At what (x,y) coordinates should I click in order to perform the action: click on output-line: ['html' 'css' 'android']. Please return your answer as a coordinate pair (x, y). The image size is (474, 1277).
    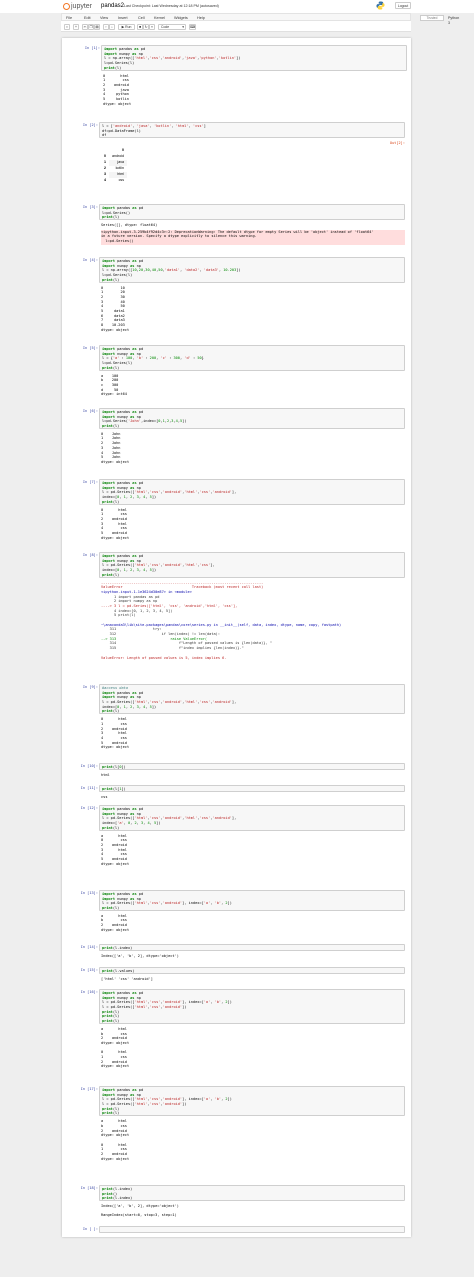
    Looking at the image, I should click on (127, 978).